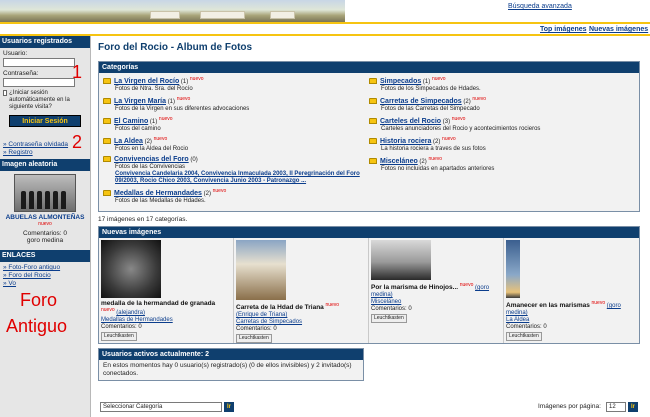  What do you see at coordinates (175, 47) in the screenshot?
I see `page-title: Foro del Rocio - Album de Fotos` at bounding box center [175, 47].